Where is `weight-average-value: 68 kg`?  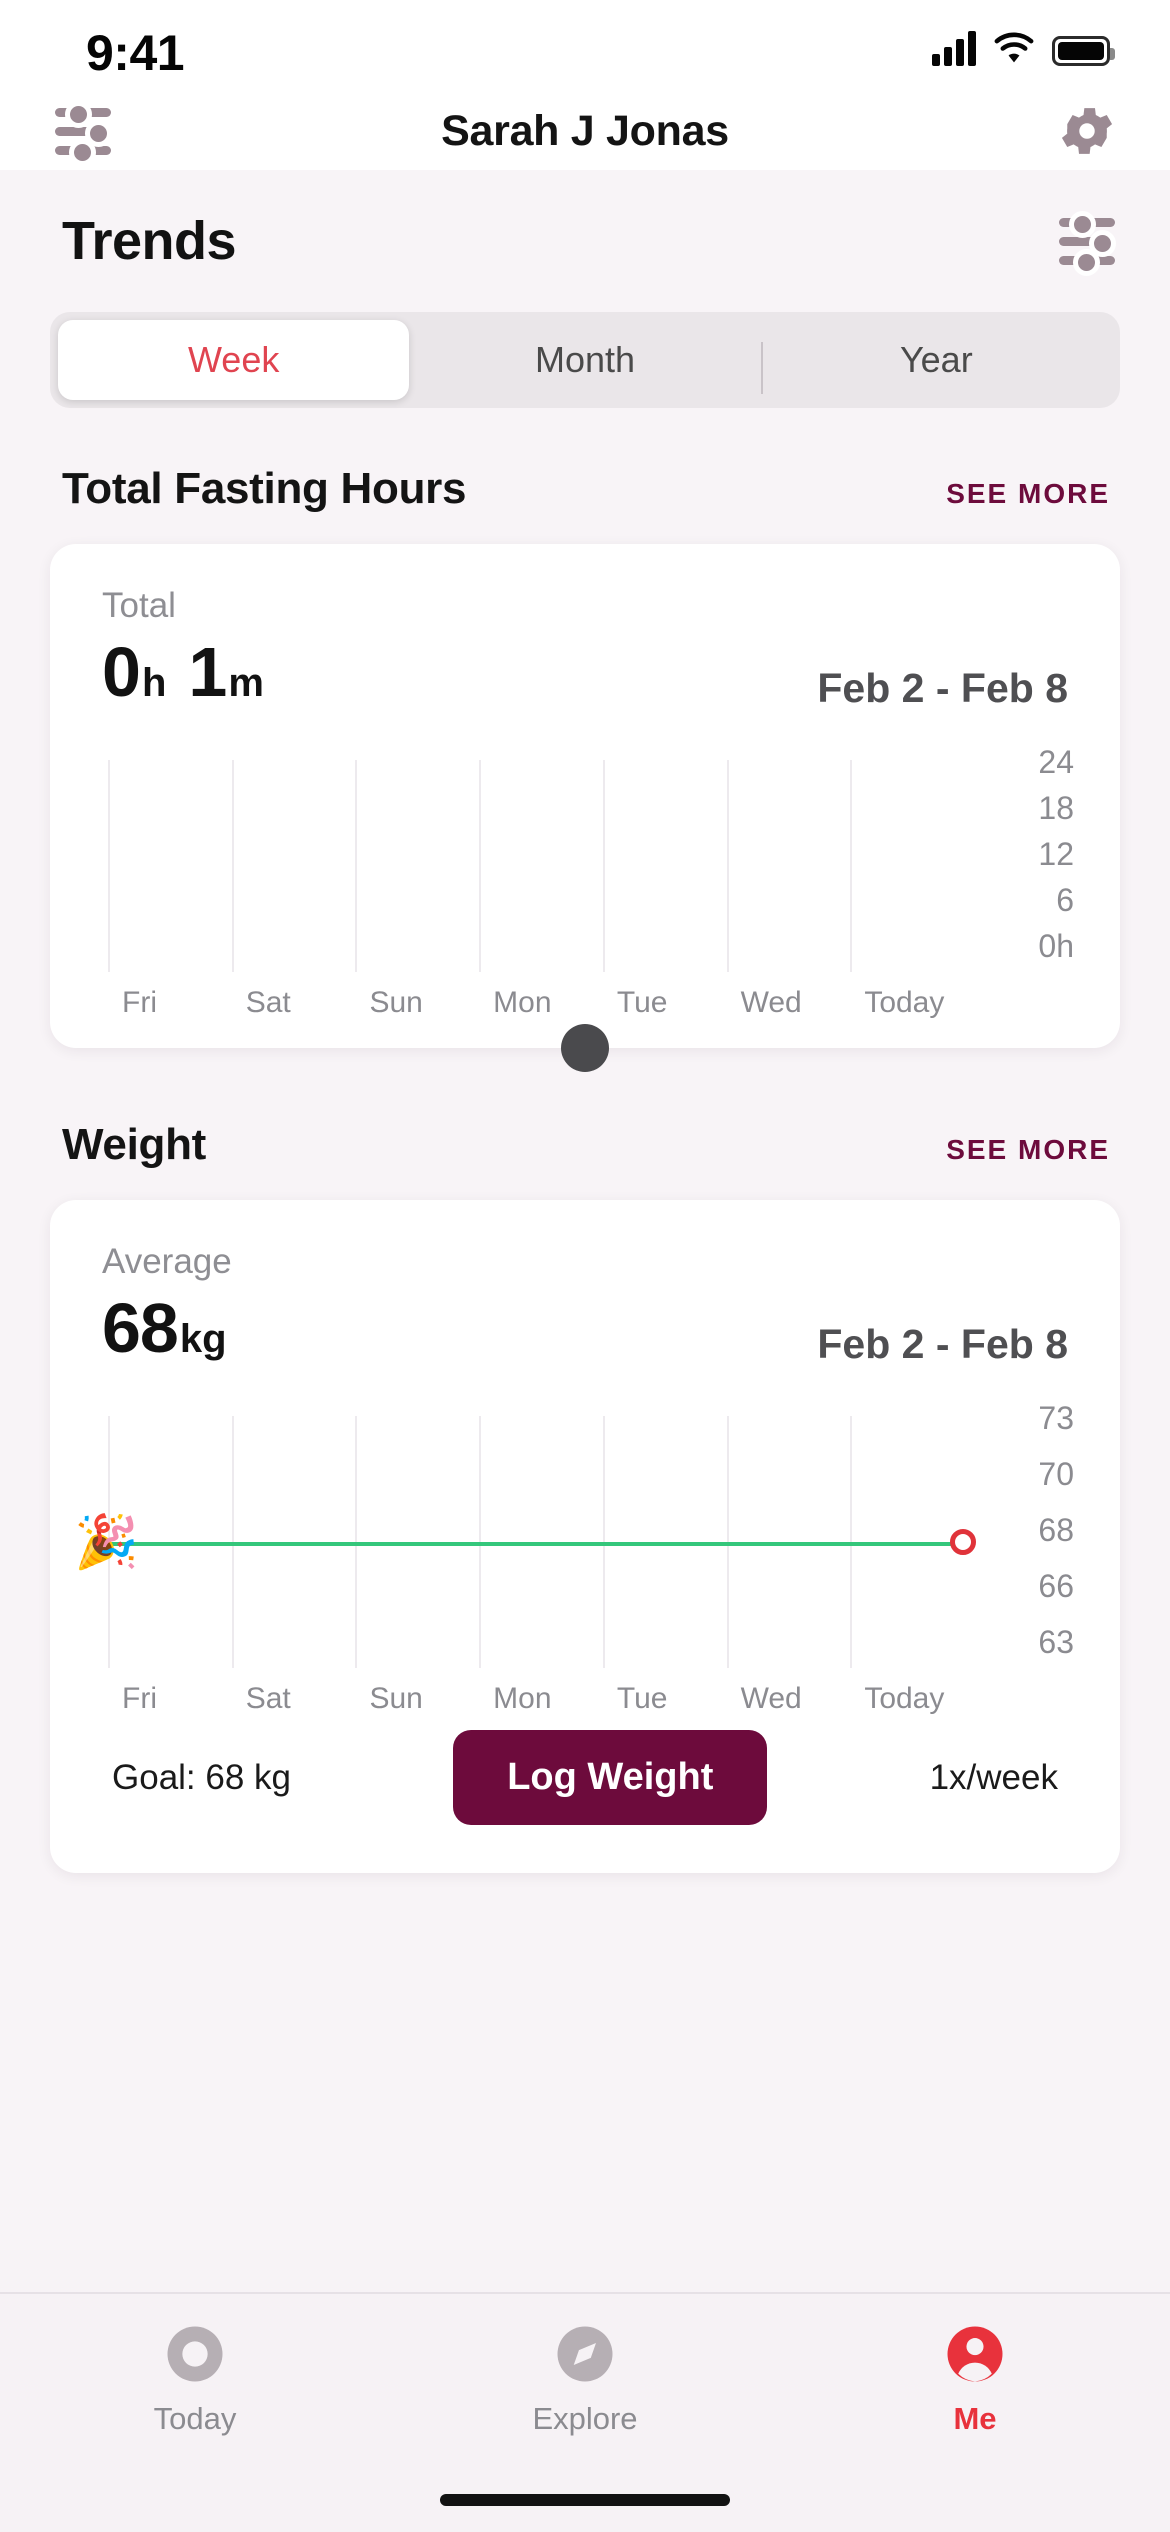
weight-average-value: 68 kg is located at coordinates (175, 1328).